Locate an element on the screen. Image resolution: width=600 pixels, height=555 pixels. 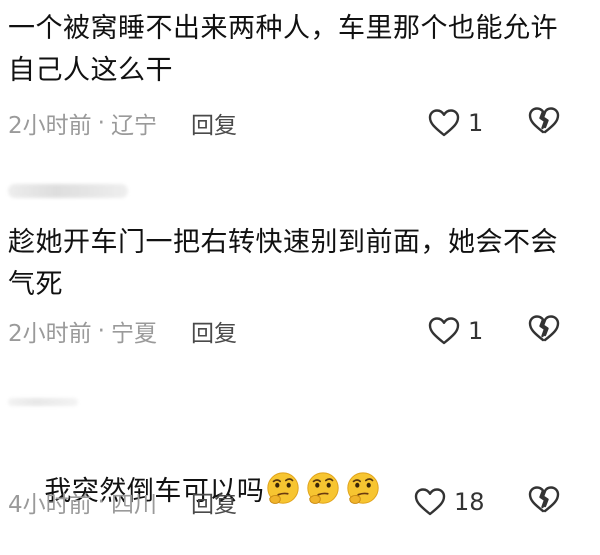
comment-location: 宁夏 is located at coordinates (133, 334).